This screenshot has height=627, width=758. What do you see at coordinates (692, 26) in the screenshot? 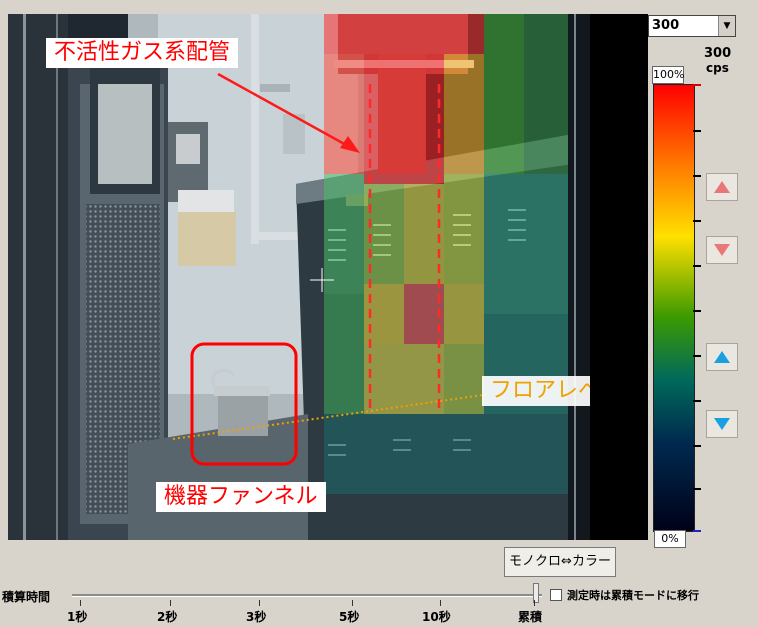
I see `range-select: 300 ▼` at bounding box center [692, 26].